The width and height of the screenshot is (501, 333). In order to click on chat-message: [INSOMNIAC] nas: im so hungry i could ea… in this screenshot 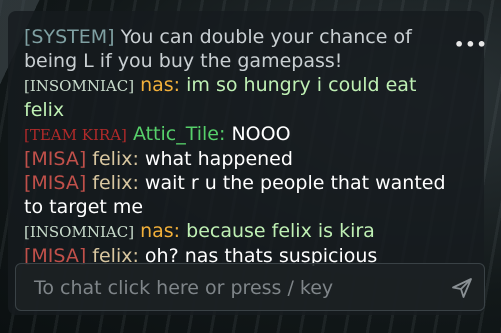, I will do `click(239, 97)`.